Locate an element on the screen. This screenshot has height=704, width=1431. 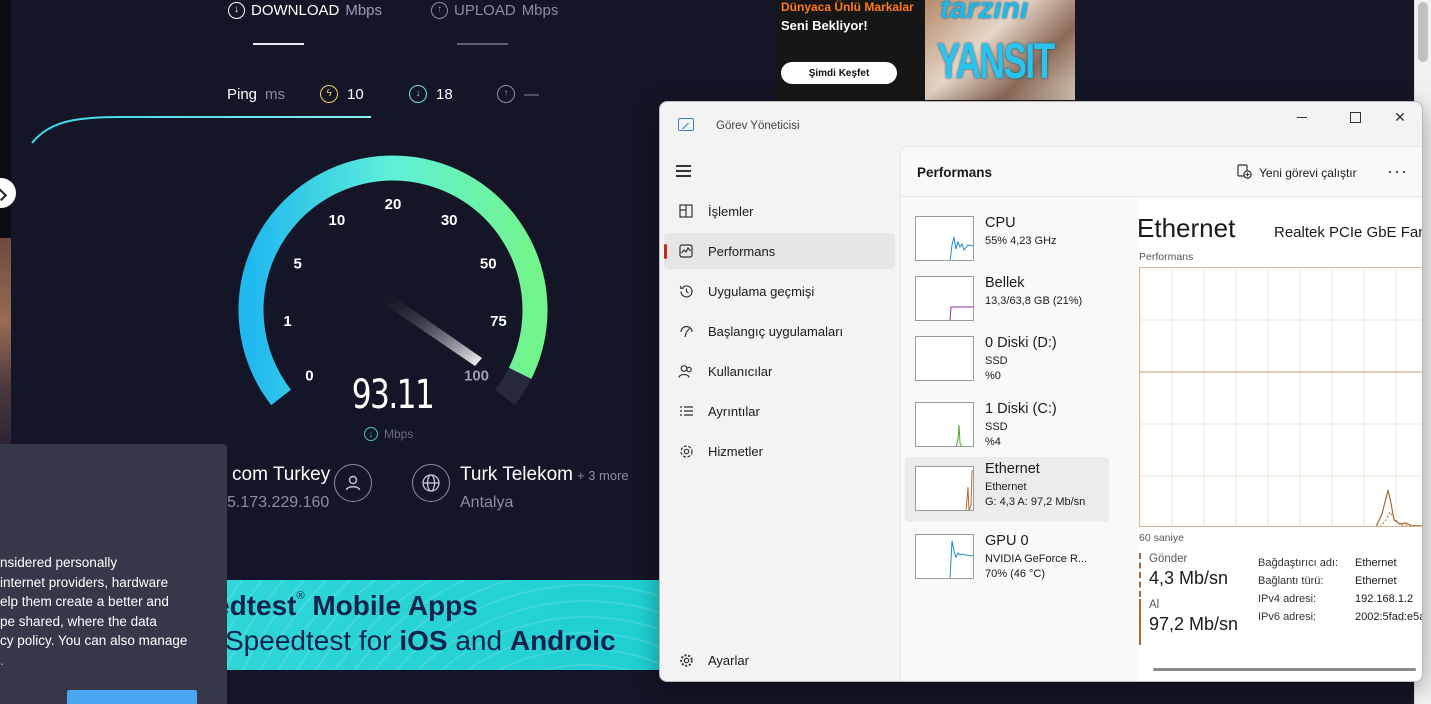
nav-item-app-history: Uygulama geçmişi is located at coordinates (779, 291).